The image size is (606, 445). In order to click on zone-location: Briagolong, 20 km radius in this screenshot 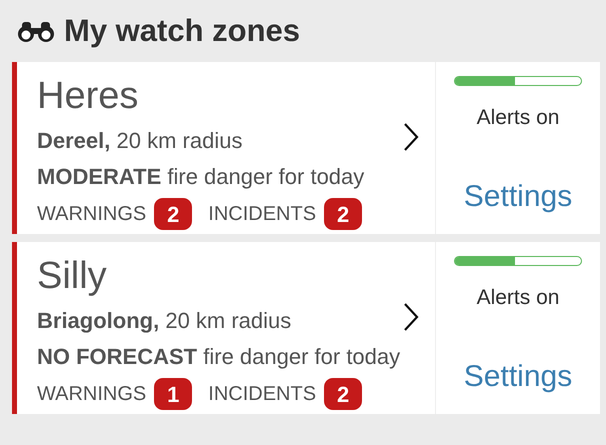, I will do `click(164, 321)`.